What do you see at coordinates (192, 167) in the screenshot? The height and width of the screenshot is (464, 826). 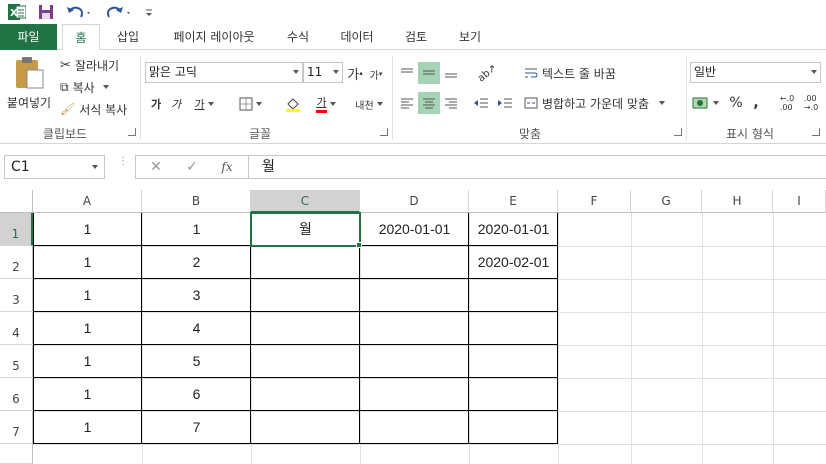 I see `enter-icon: ✓` at bounding box center [192, 167].